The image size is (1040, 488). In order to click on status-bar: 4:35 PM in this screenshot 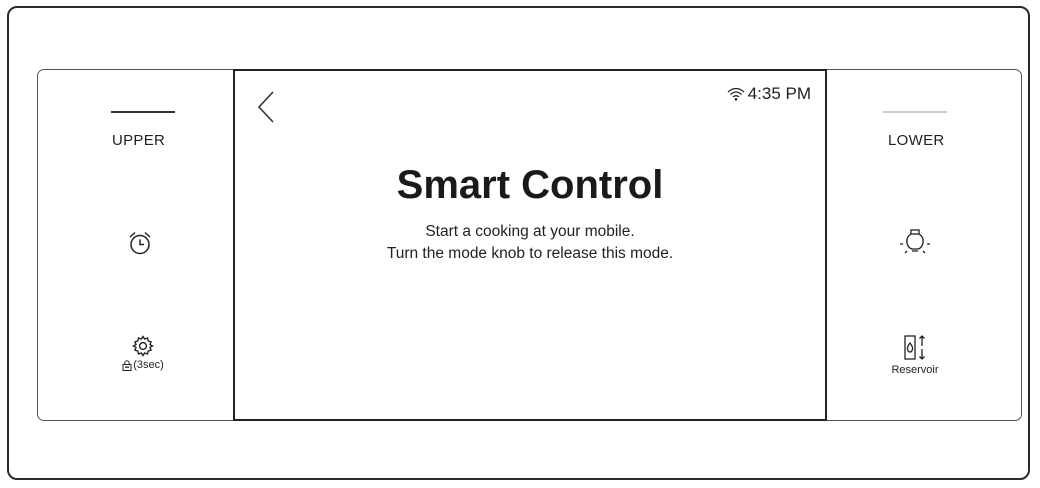, I will do `click(769, 94)`.